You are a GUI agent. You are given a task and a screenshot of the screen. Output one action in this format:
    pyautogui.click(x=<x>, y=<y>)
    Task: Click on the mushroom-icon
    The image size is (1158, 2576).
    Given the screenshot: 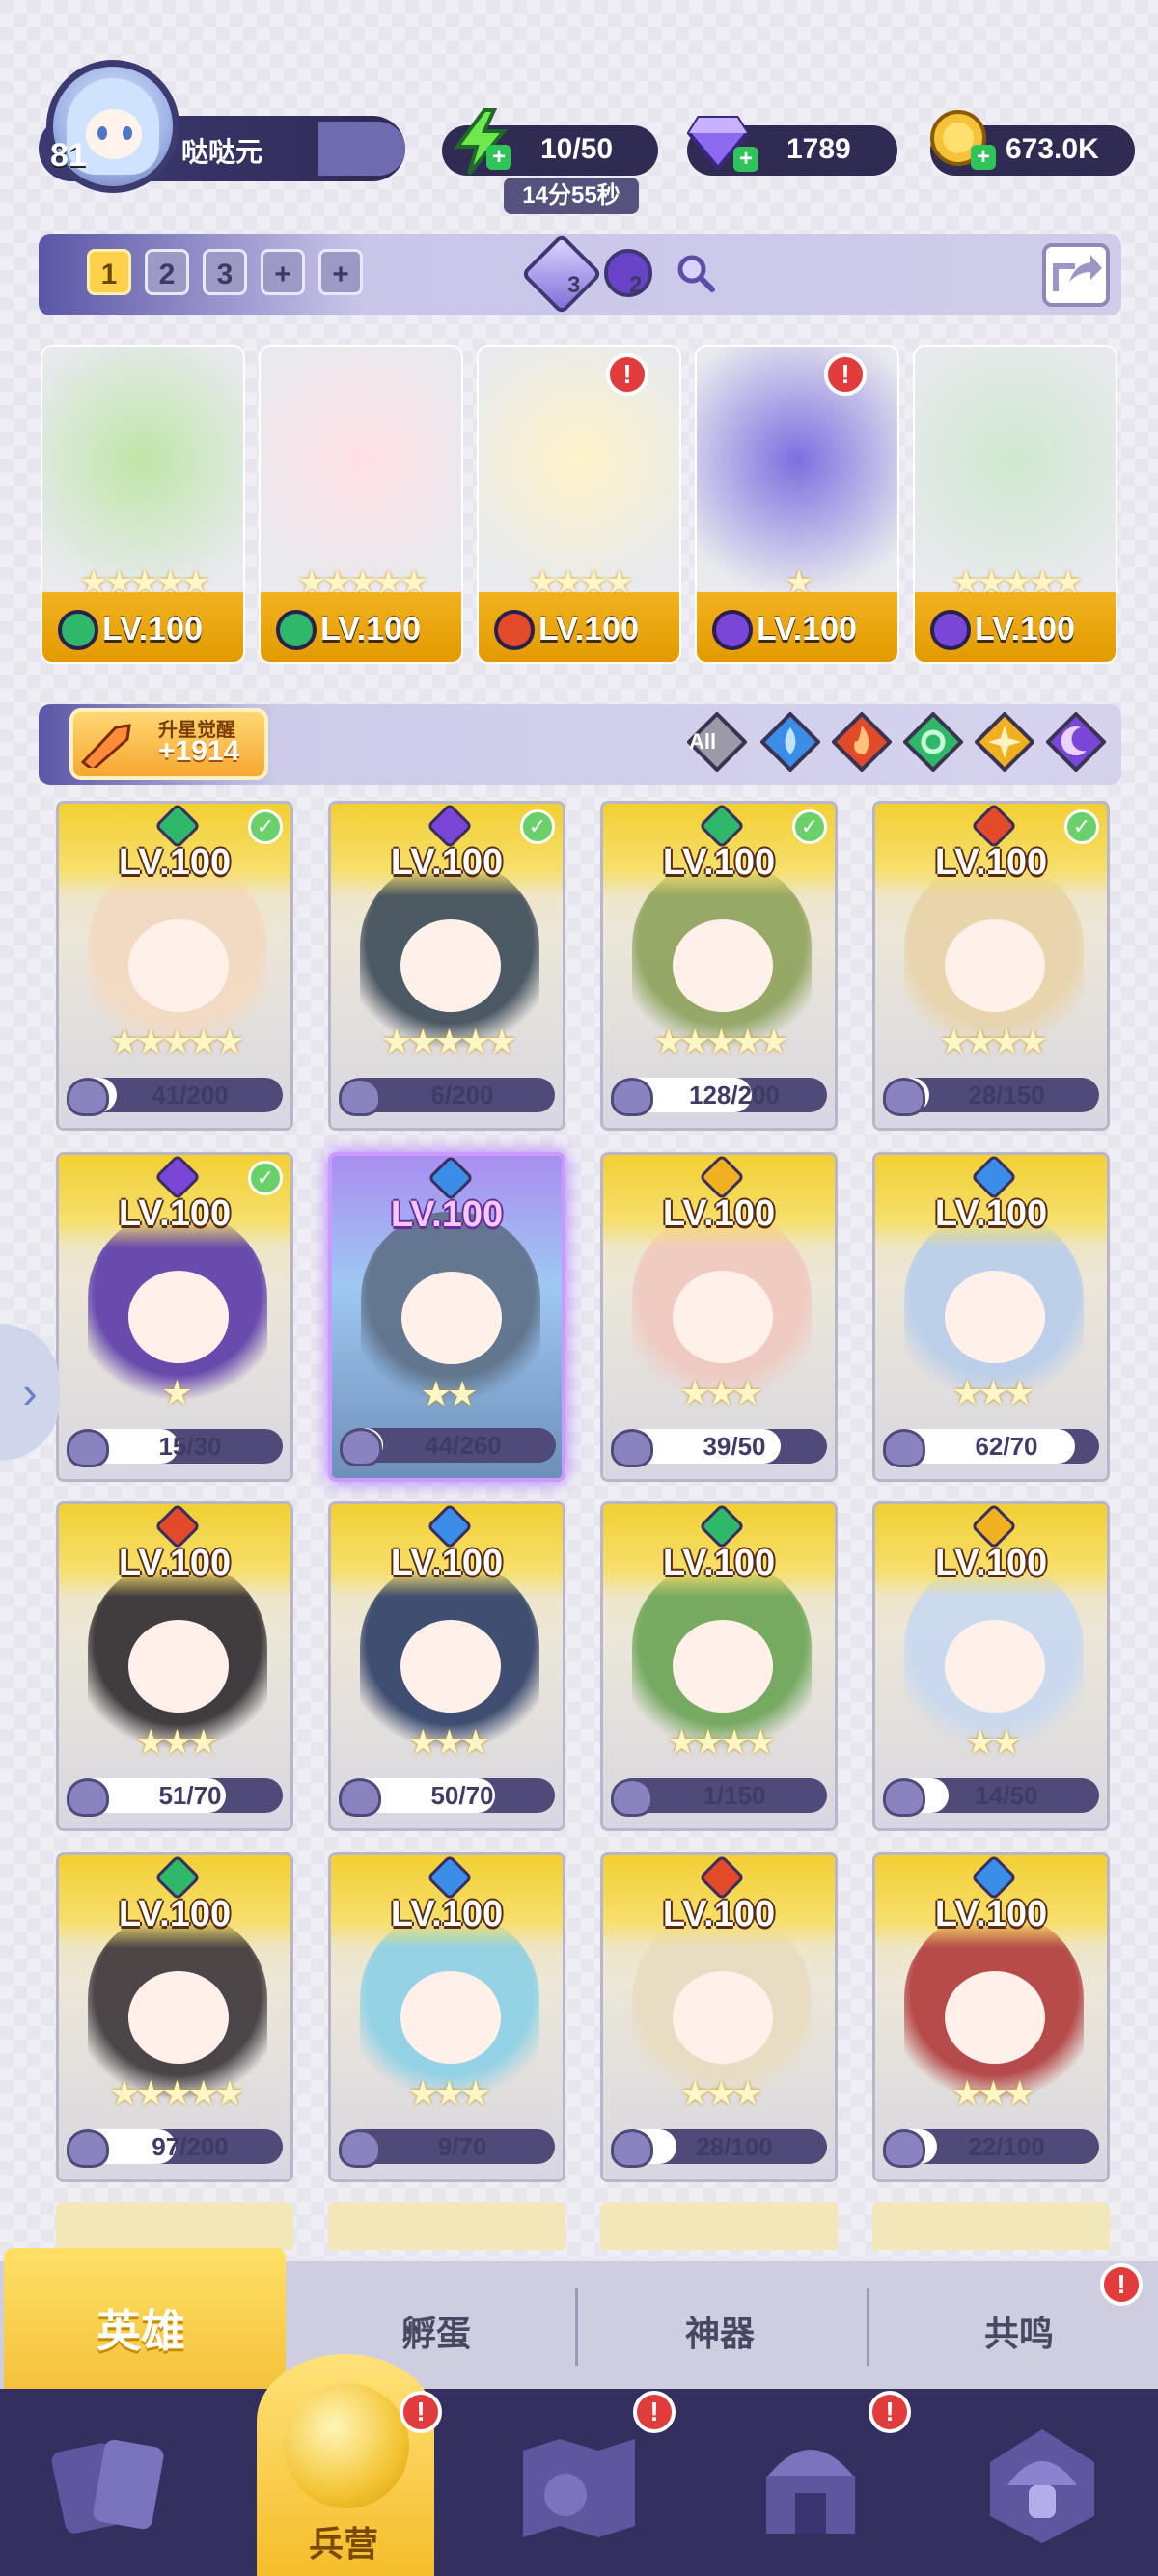 What is the action you would take?
    pyautogui.click(x=1042, y=2486)
    